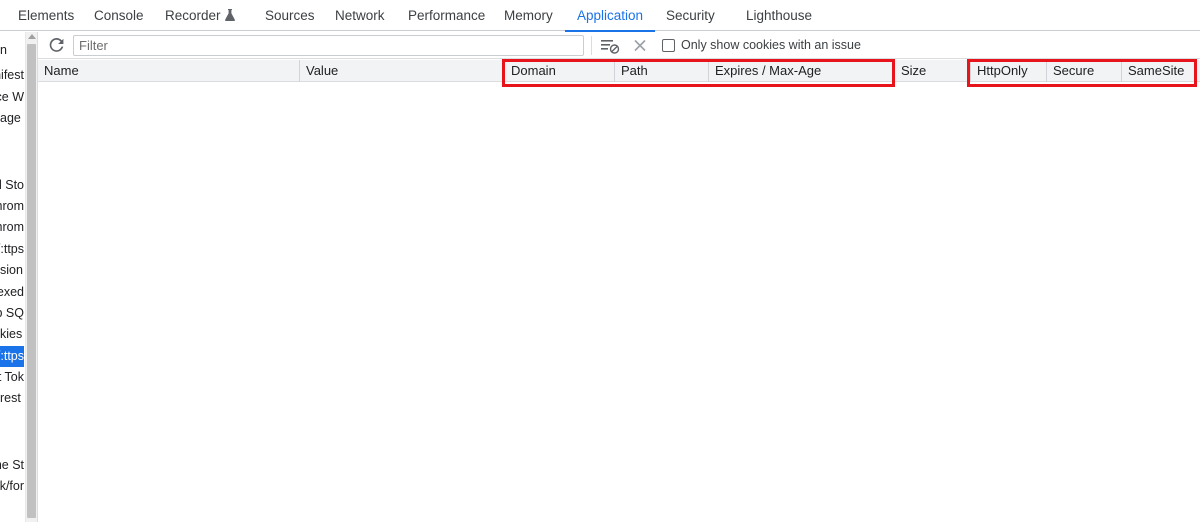  What do you see at coordinates (290, 15) in the screenshot?
I see `tab-sources: Sources` at bounding box center [290, 15].